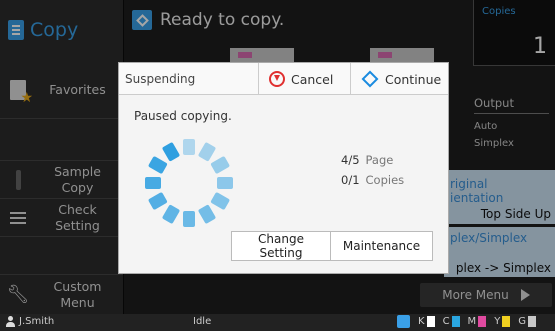 The image size is (555, 331). What do you see at coordinates (202, 321) in the screenshot?
I see `machine-state: Idle` at bounding box center [202, 321].